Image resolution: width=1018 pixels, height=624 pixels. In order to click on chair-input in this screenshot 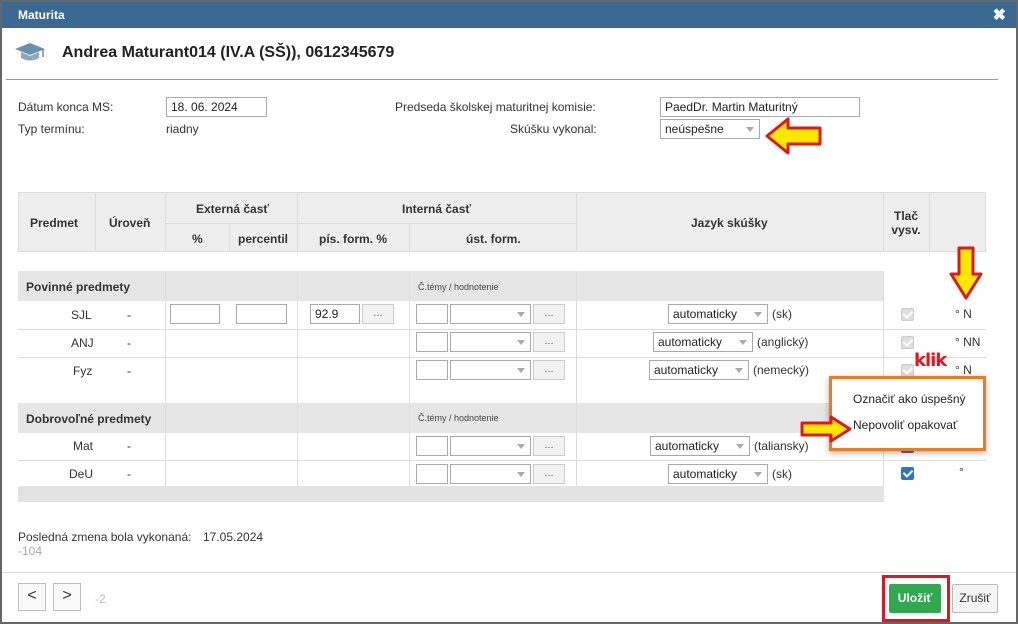, I will do `click(760, 107)`.